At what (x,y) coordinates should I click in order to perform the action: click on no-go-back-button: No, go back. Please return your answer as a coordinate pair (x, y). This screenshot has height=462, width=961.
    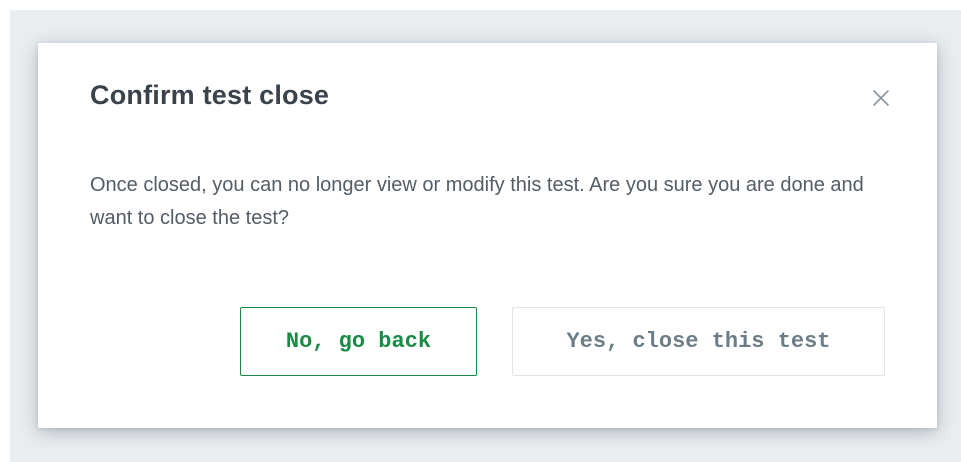
    Looking at the image, I should click on (358, 341).